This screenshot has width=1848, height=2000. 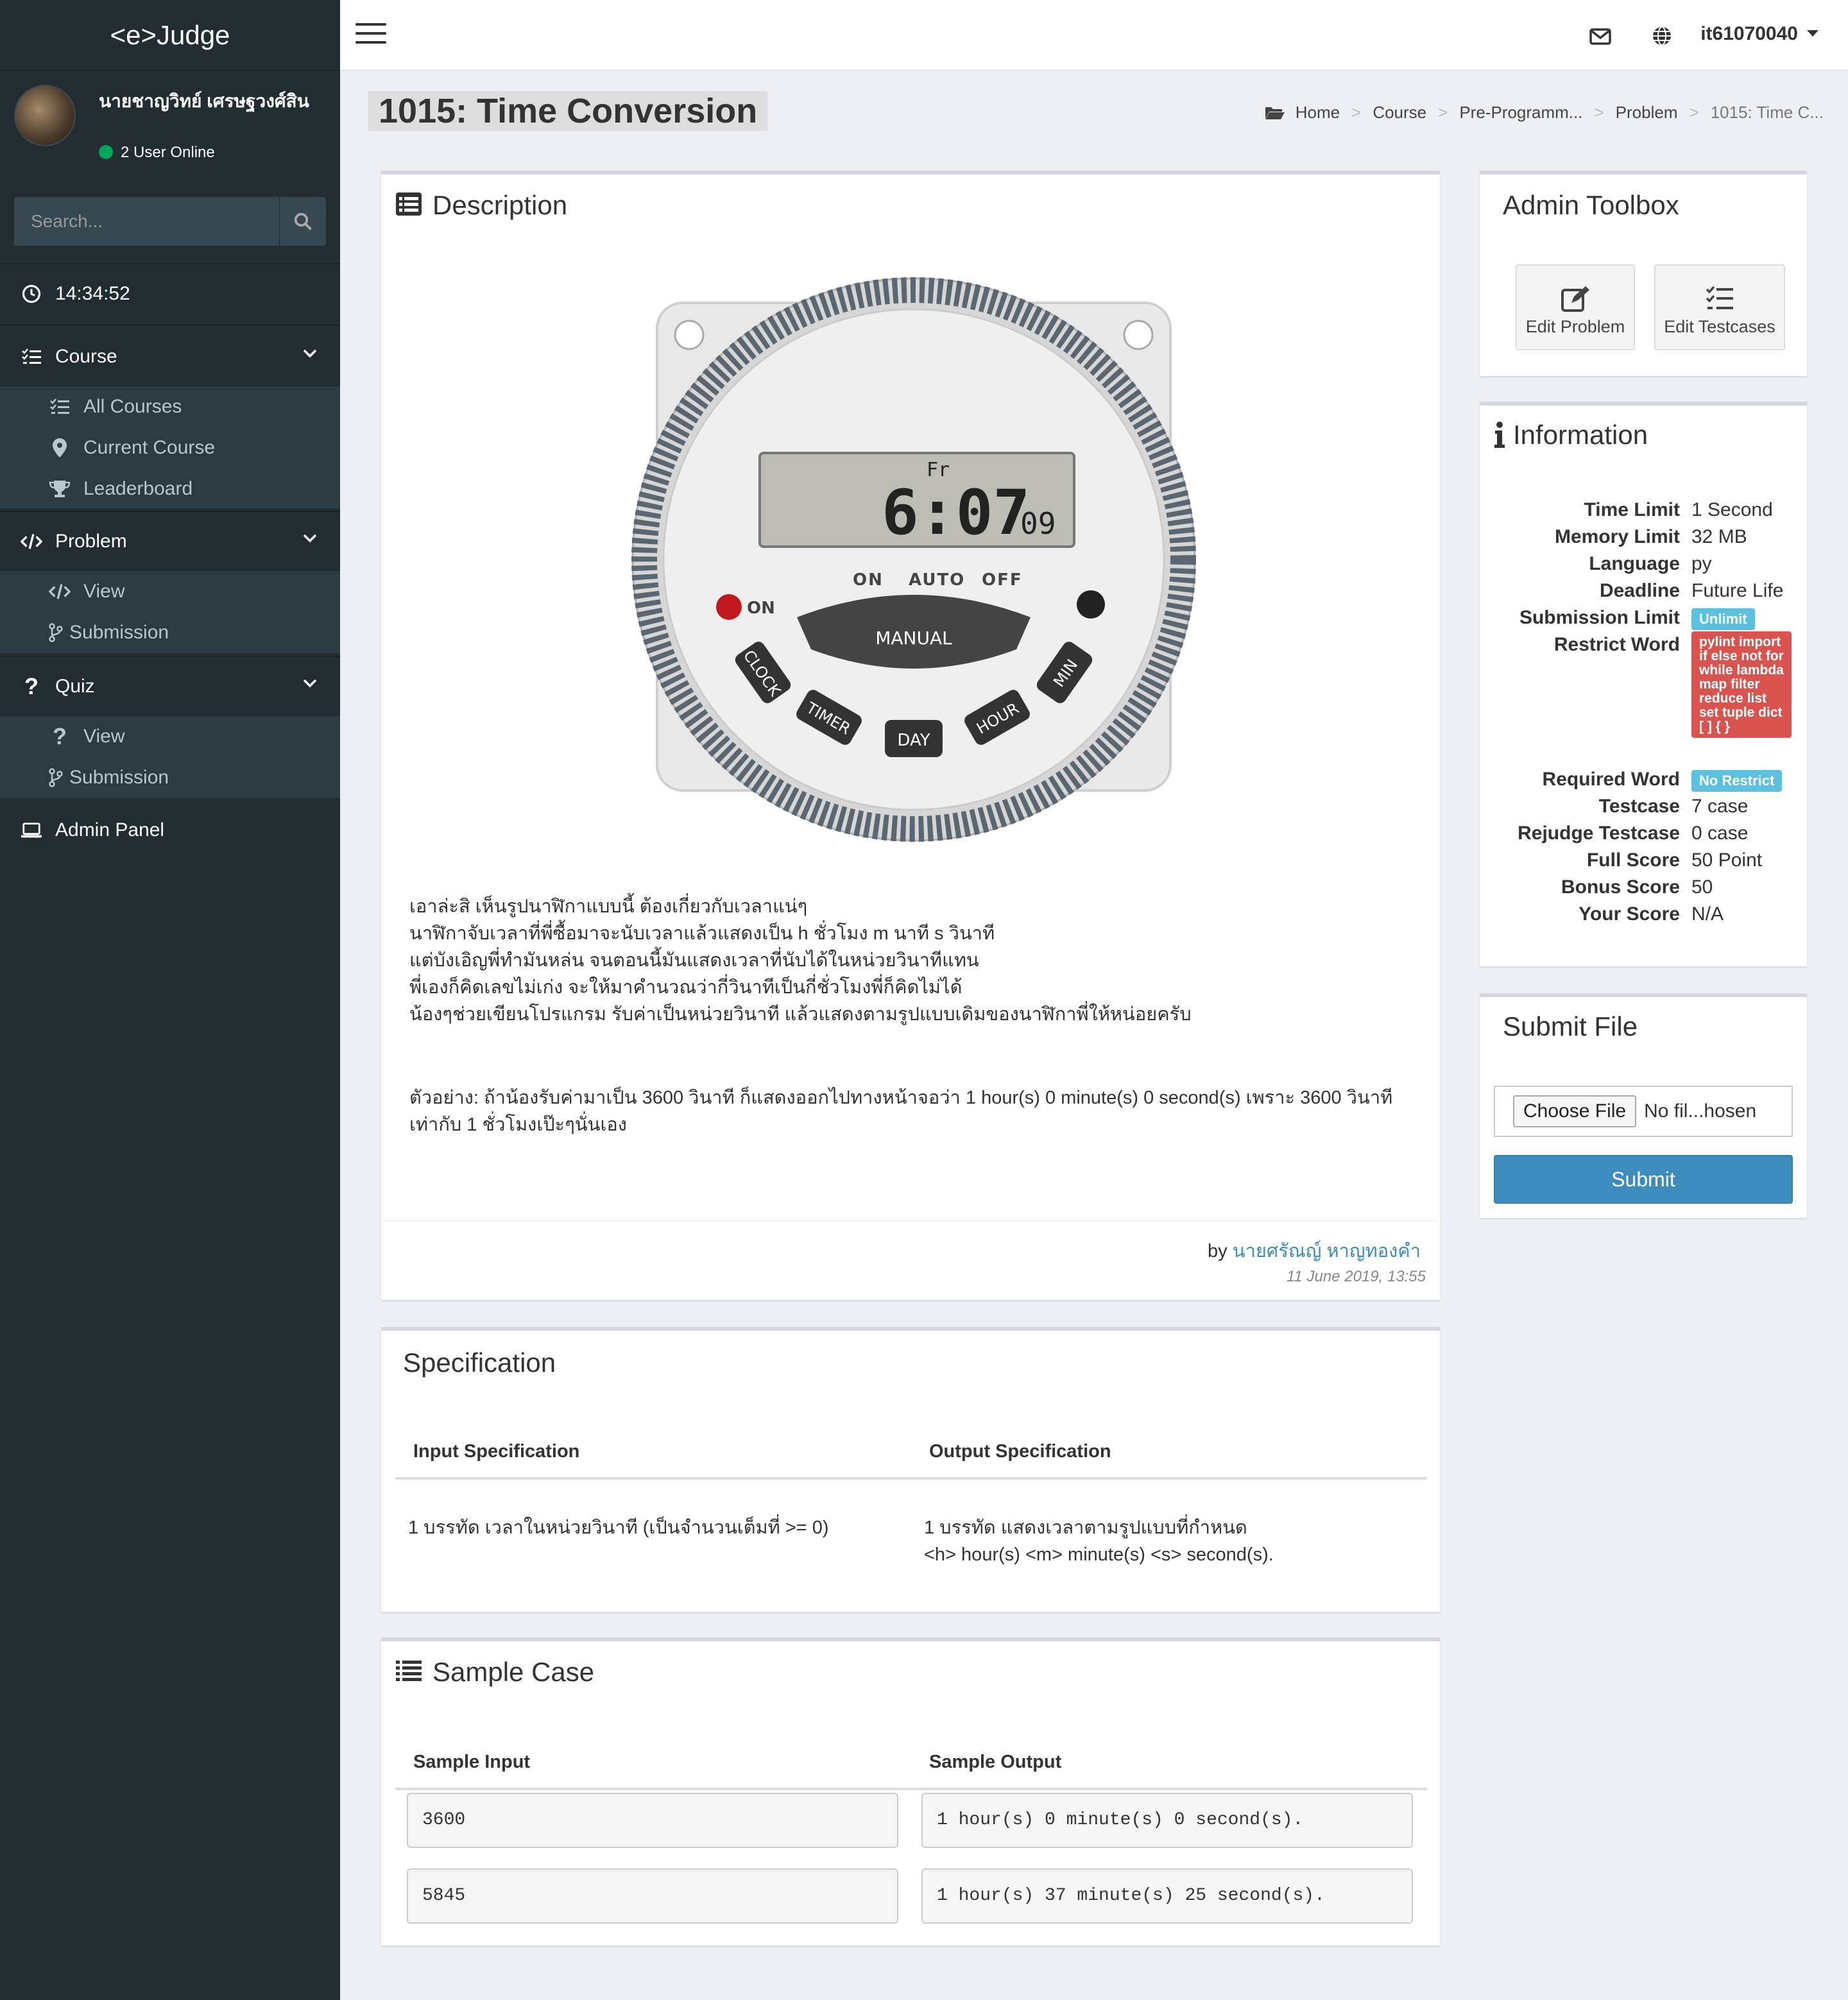 I want to click on info-value: Future Life, so click(x=1738, y=591).